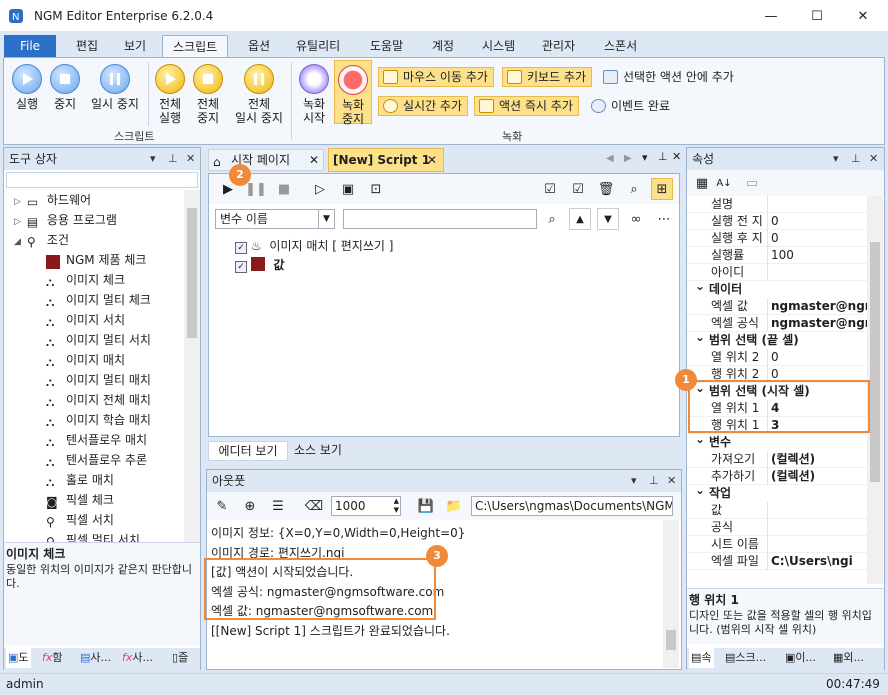  Describe the element at coordinates (30, 46) in the screenshot. I see `file-menu: File` at that location.